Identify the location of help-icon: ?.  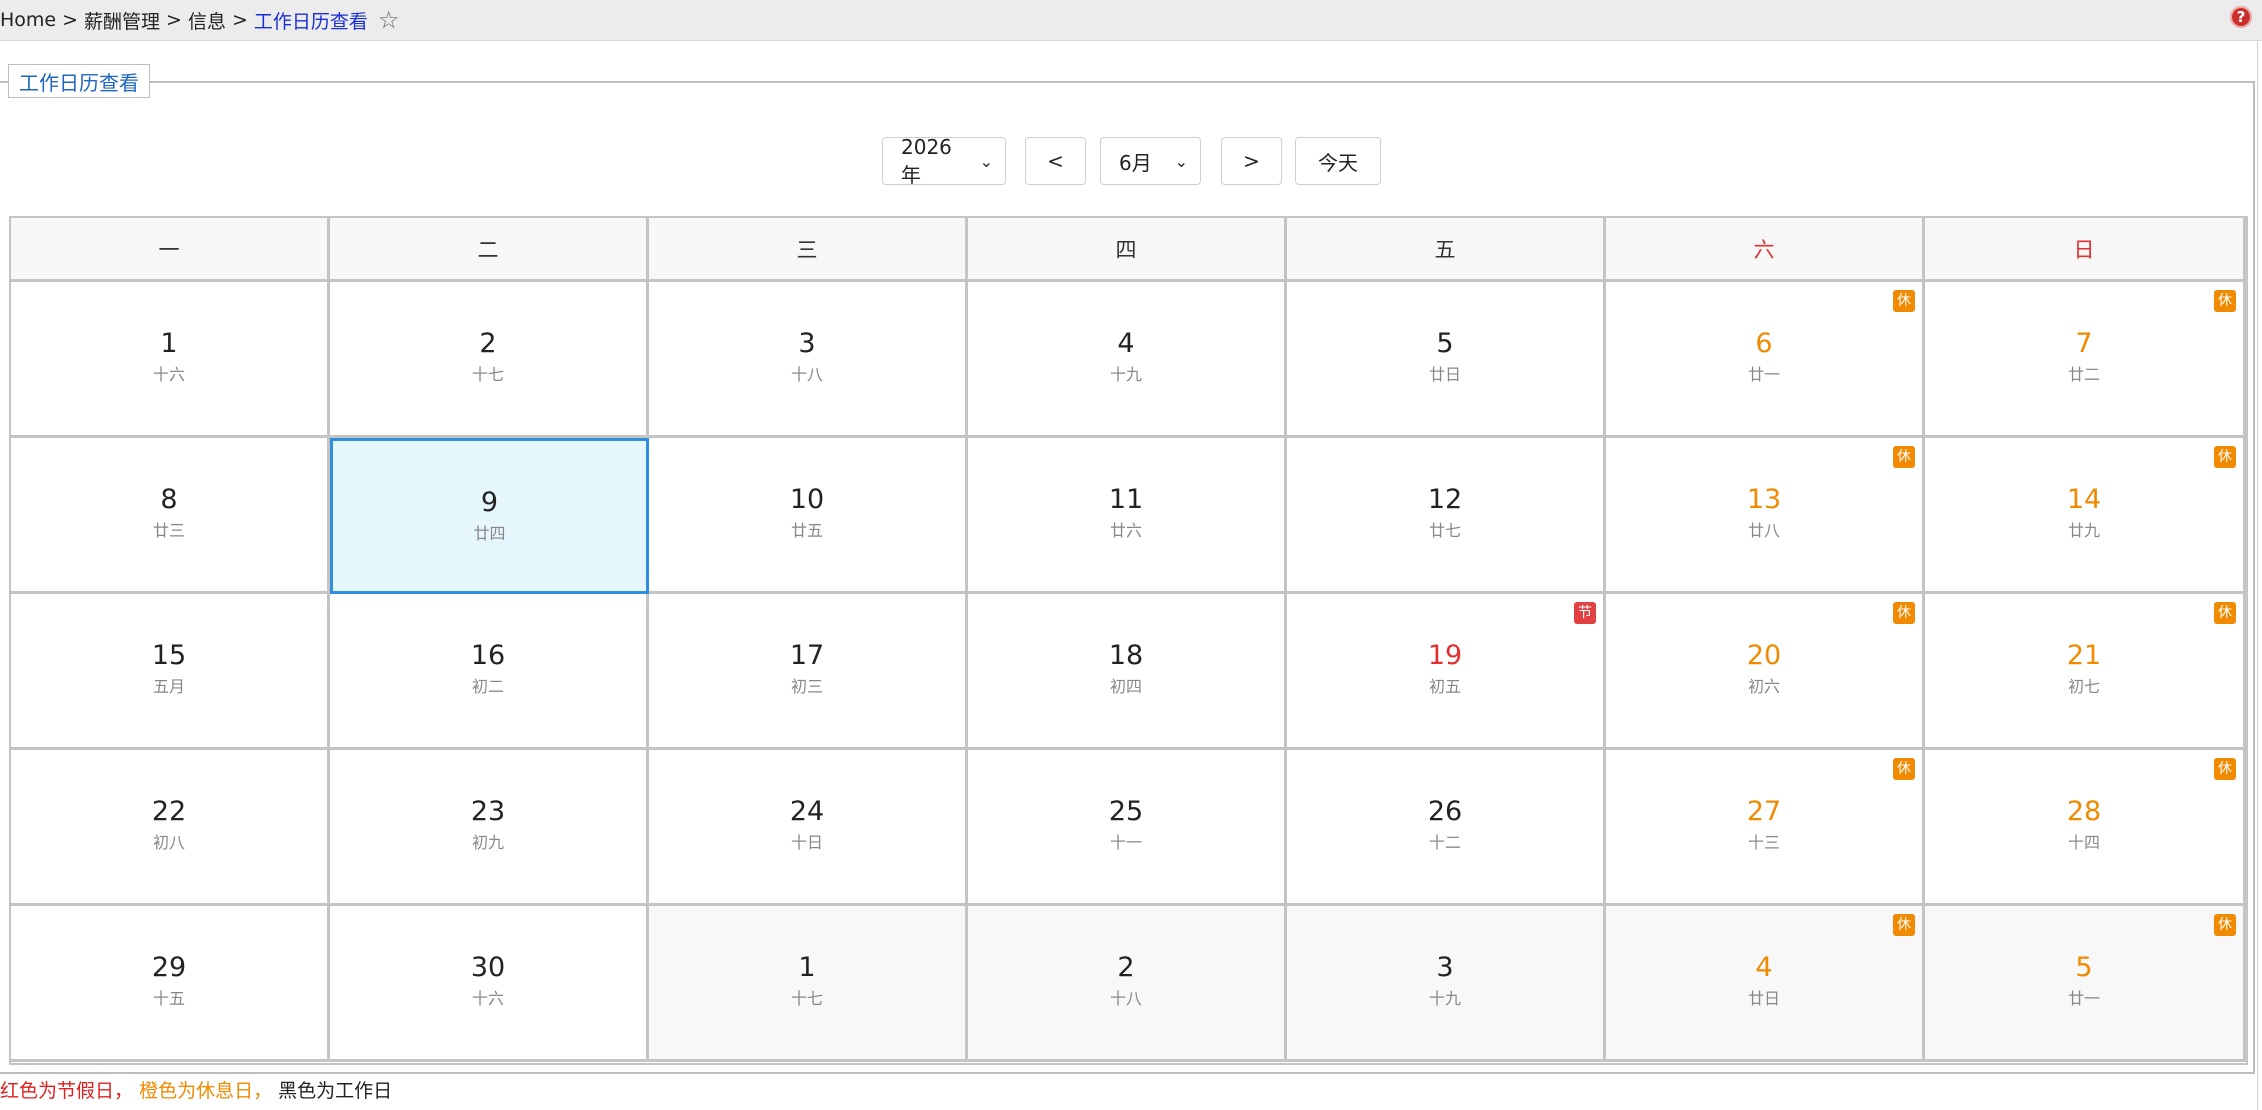
(2241, 17).